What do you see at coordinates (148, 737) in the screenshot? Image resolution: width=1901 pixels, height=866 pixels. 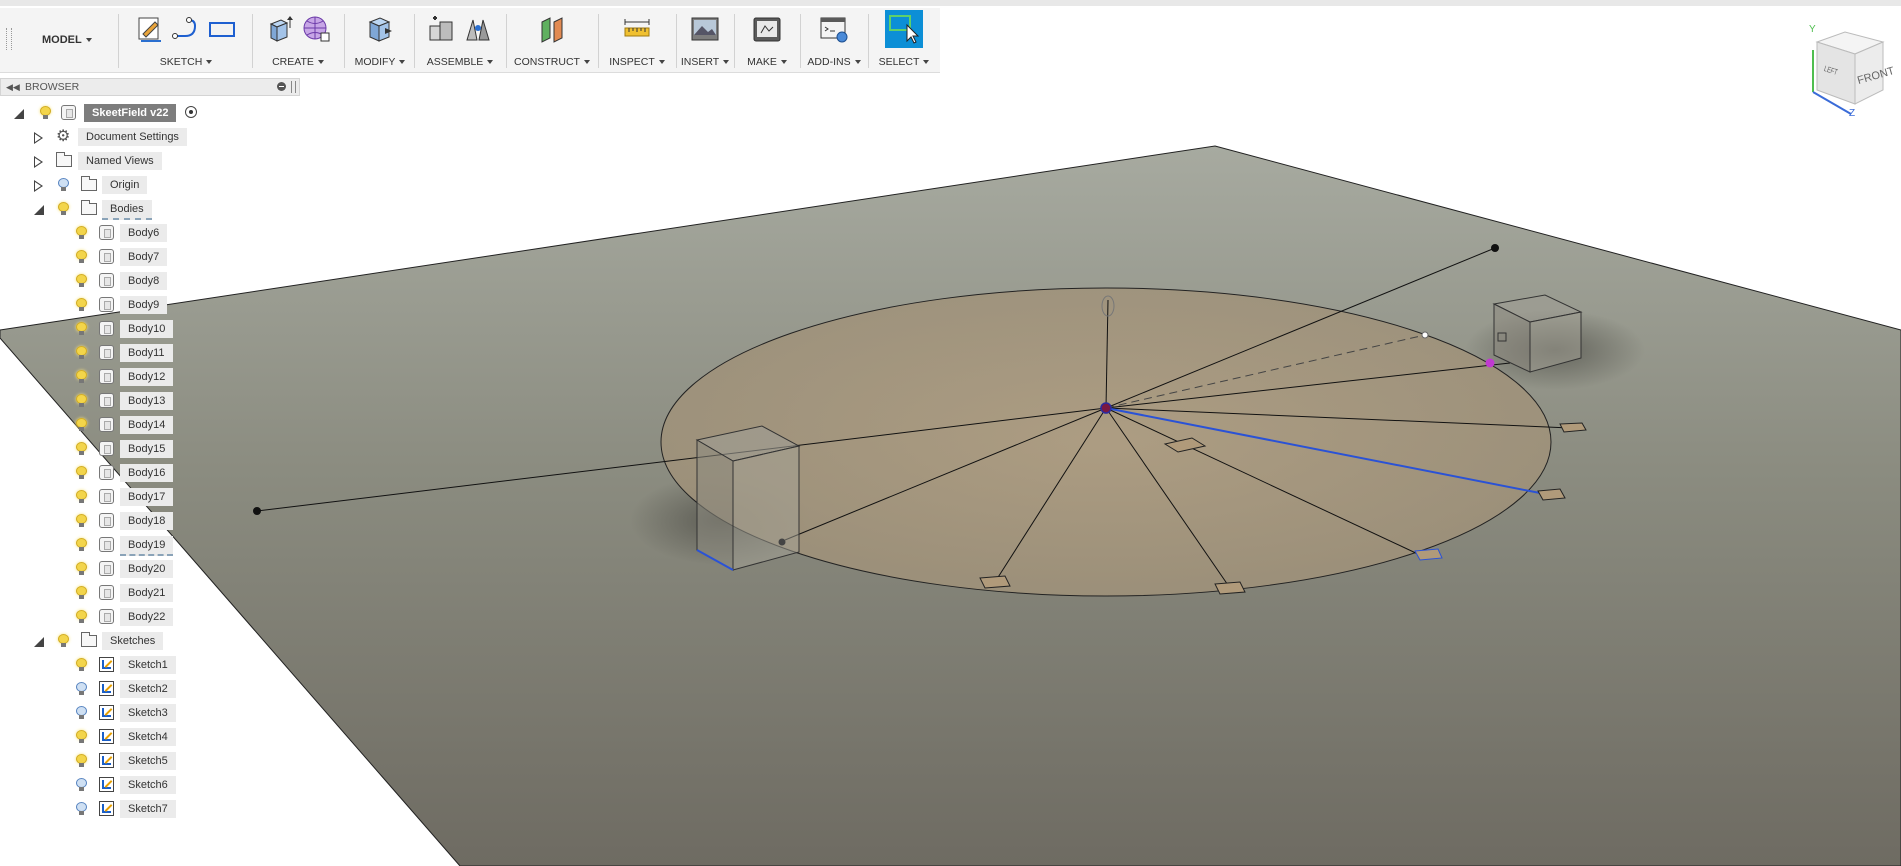 I see `sketch-label: Sketch4` at bounding box center [148, 737].